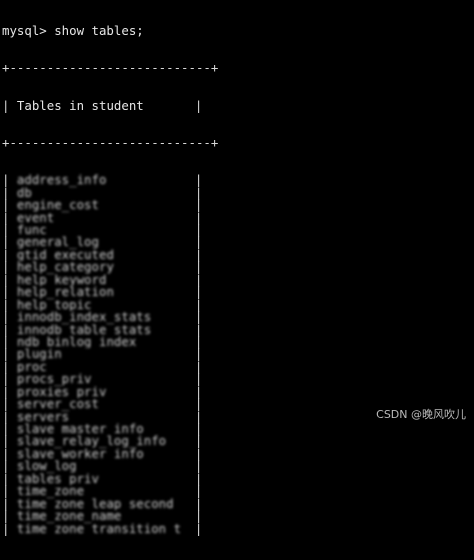 This screenshot has width=474, height=560. I want to click on table-cell-name: tables_priv, so click(57, 479).